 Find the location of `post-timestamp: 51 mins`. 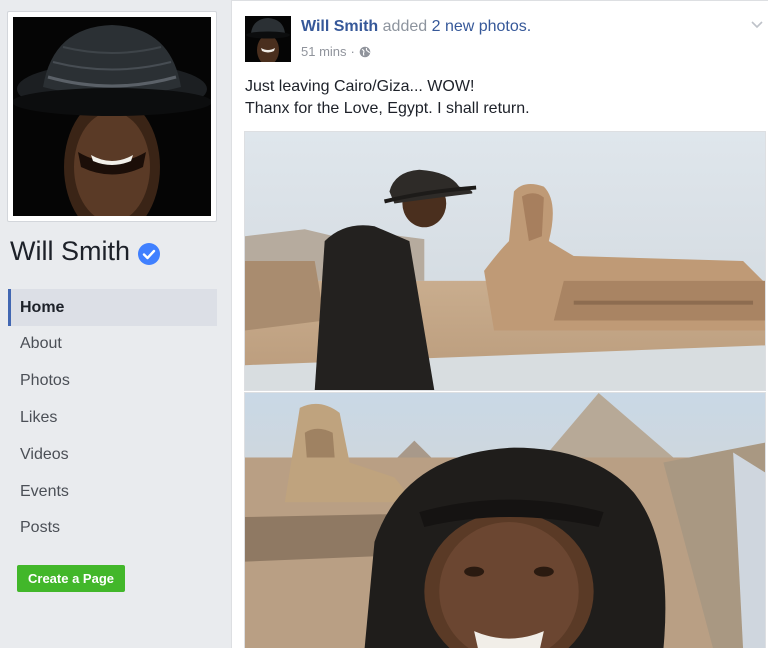

post-timestamp: 51 mins is located at coordinates (324, 51).